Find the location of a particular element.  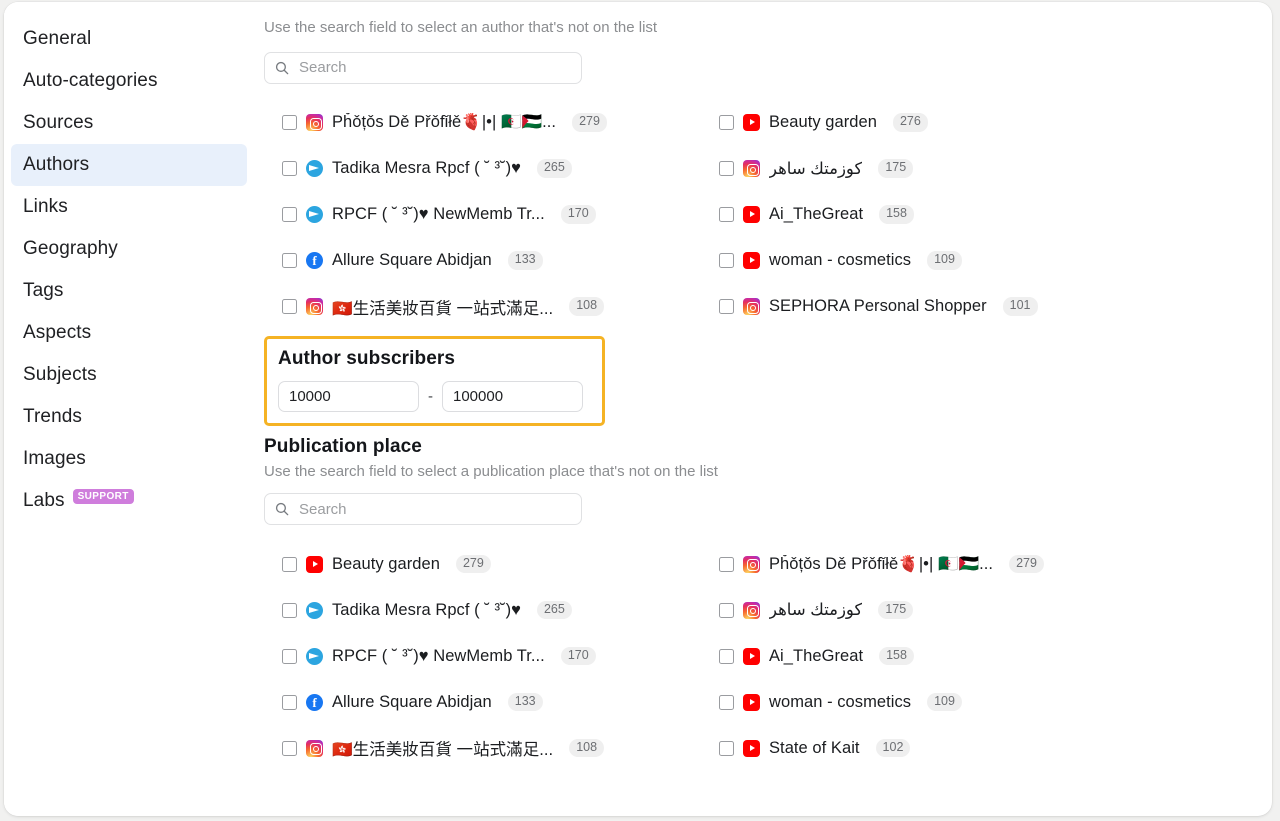

author-count: 158 is located at coordinates (896, 214).